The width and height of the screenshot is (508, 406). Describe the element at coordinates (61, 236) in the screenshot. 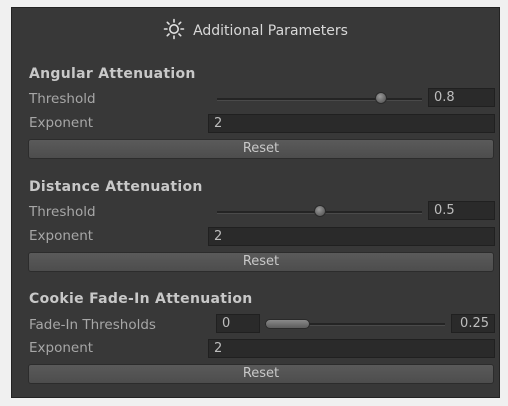

I see `distance-exponent-label: Exponent` at that location.